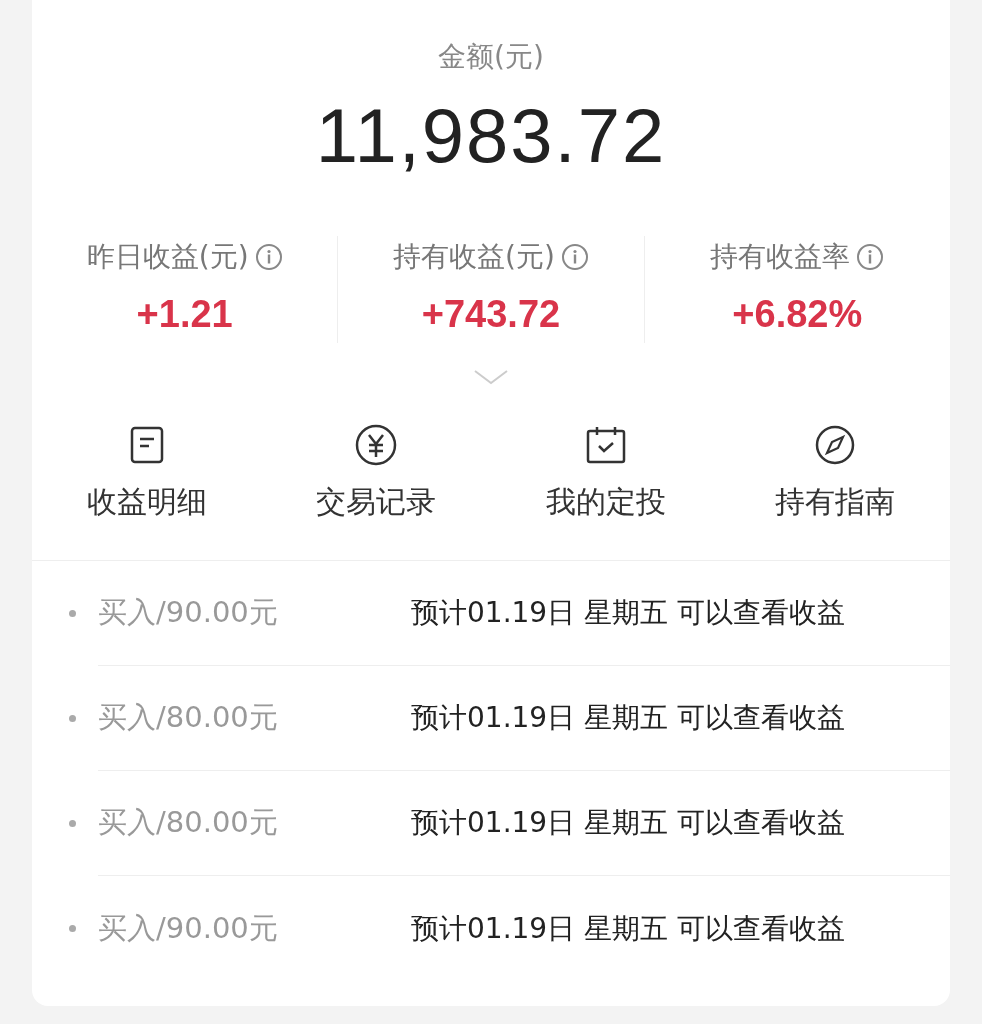  I want to click on shortcut-label: 我的定投, so click(605, 501).